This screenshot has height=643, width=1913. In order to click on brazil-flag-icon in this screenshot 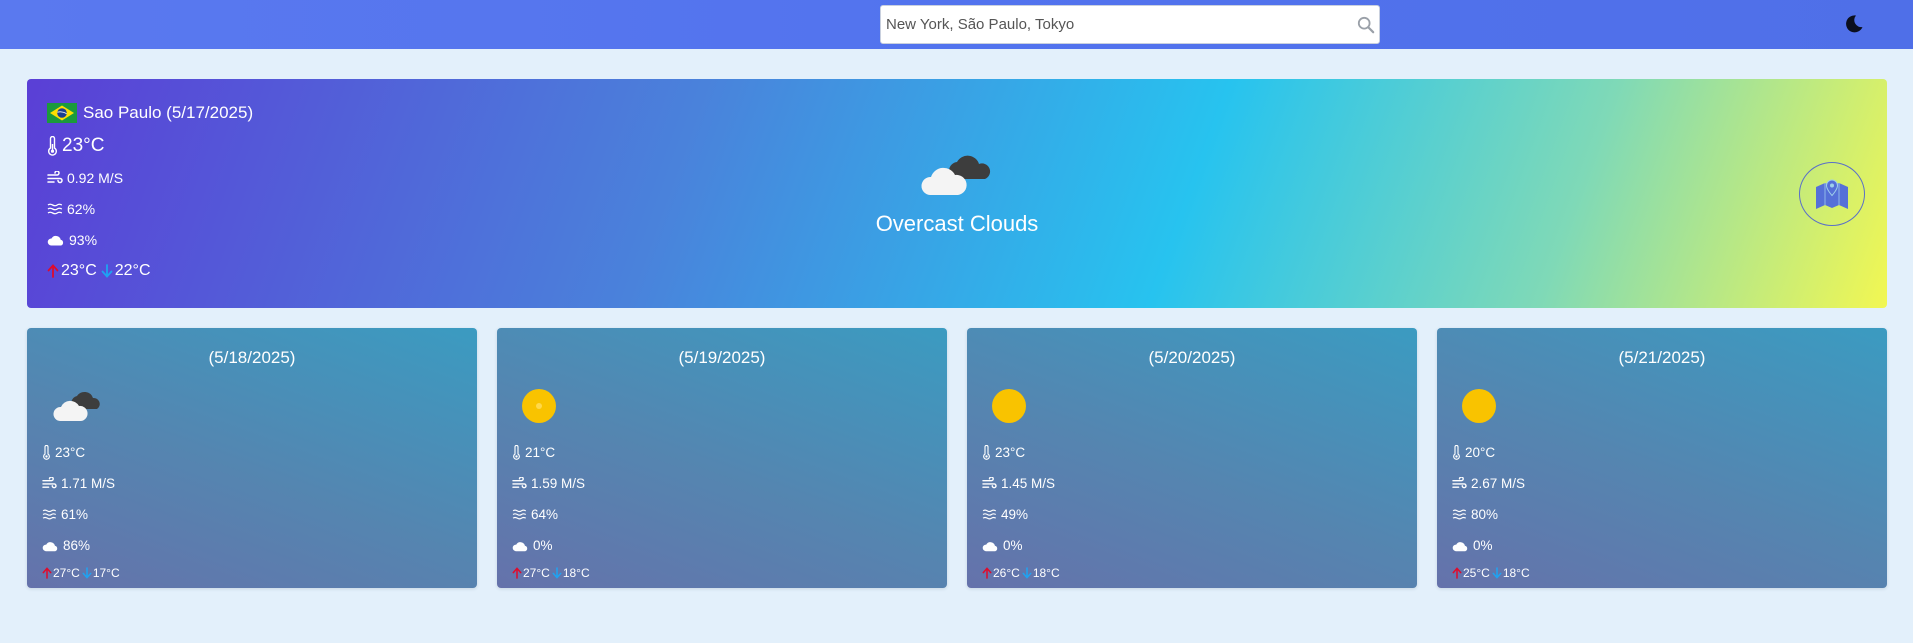, I will do `click(62, 113)`.